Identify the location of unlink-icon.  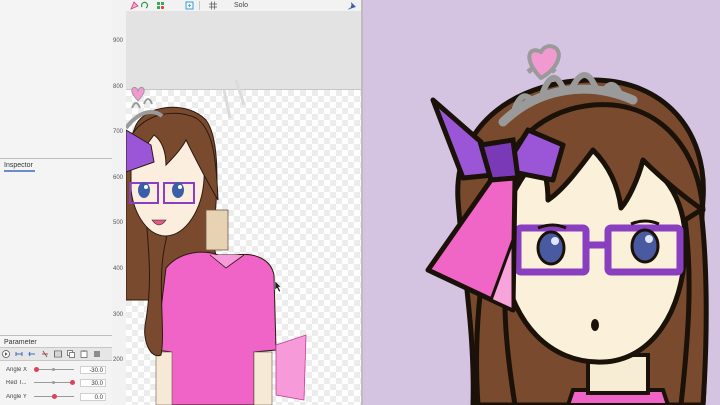
(45, 354).